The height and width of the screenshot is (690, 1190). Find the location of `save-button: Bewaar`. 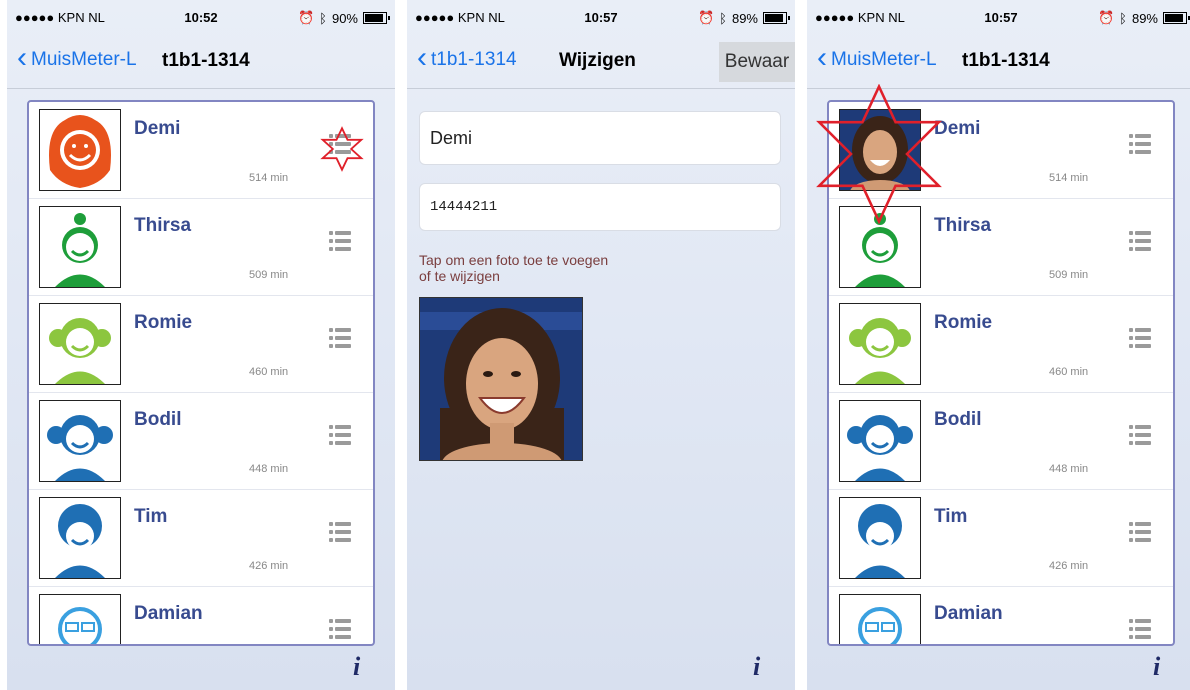

save-button: Bewaar is located at coordinates (757, 62).